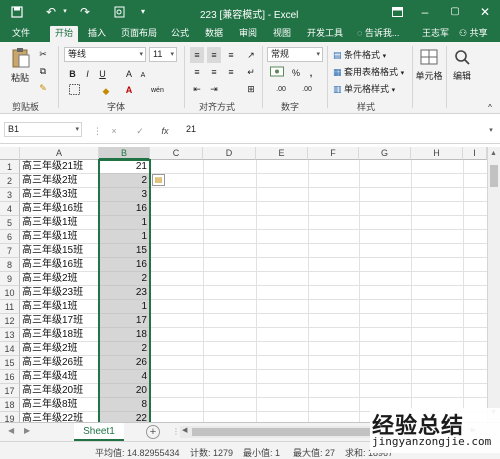  I want to click on bold-button: B, so click(72, 74).